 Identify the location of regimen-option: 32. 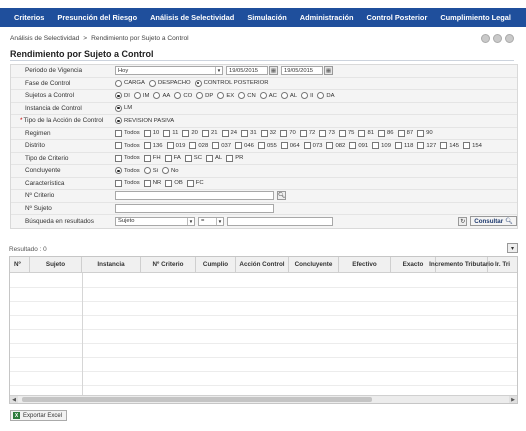
(268, 133).